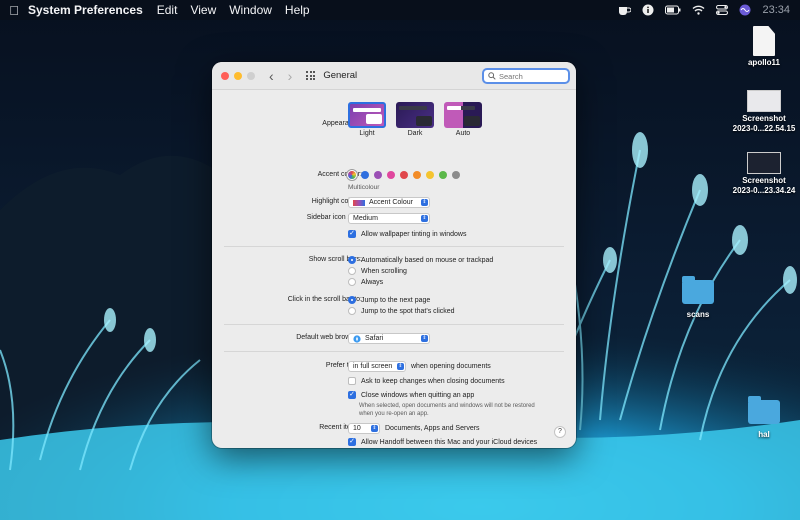 The width and height of the screenshot is (800, 520). I want to click on click-scroll-option-next-page: Jump to the next page, so click(389, 300).